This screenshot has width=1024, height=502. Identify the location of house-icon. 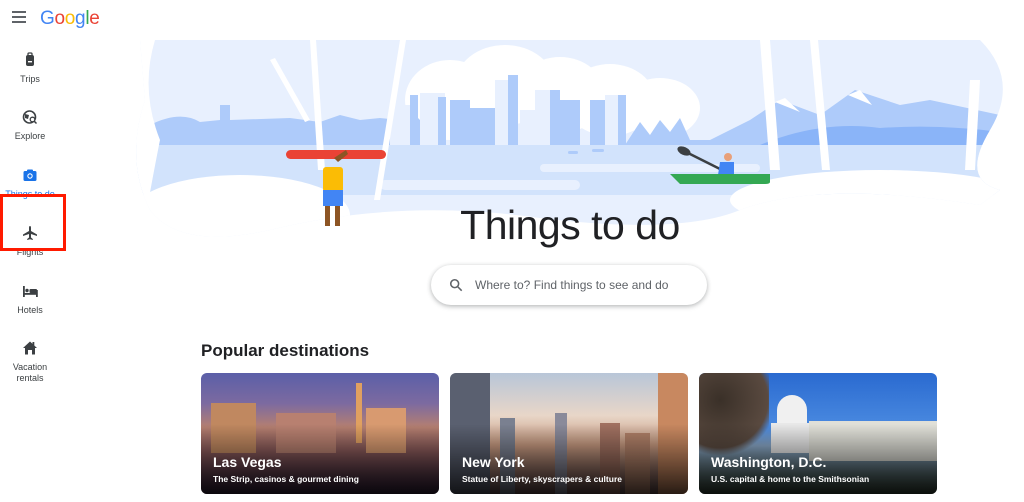
(30, 348).